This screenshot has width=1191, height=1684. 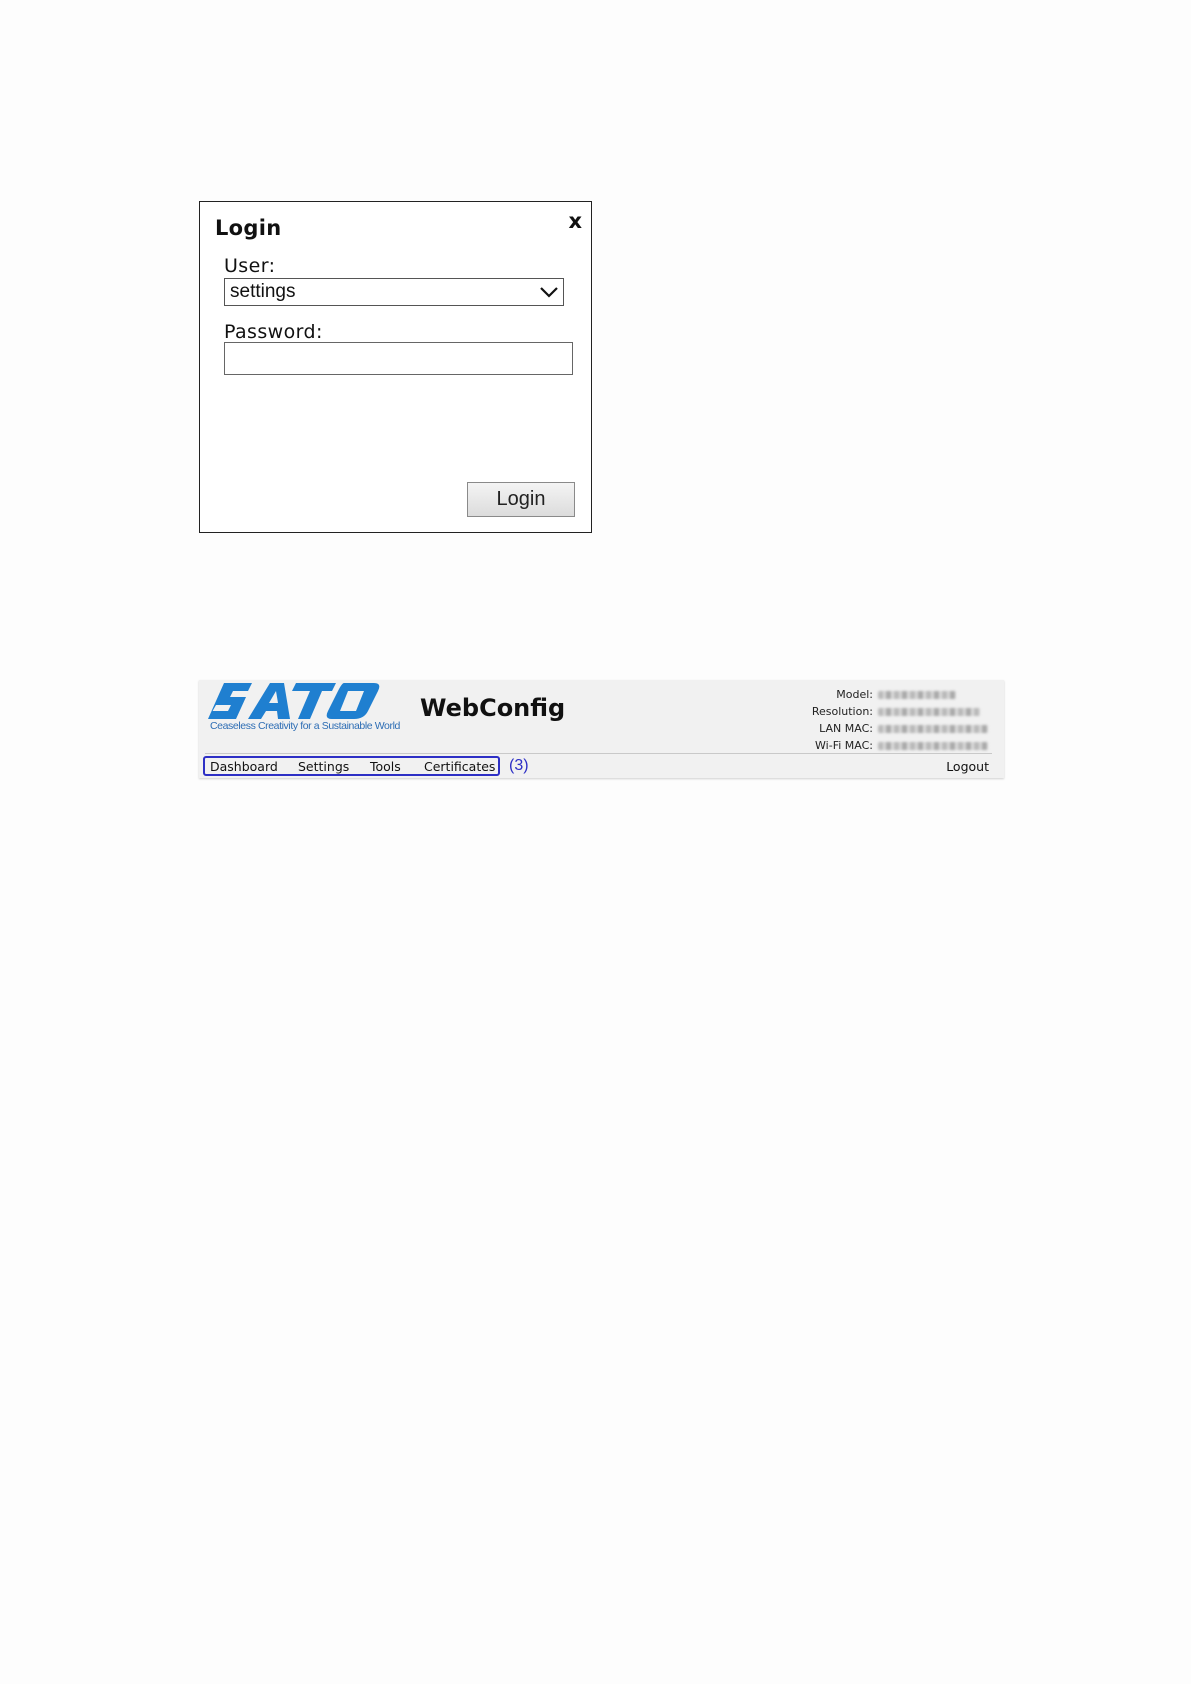 I want to click on close-icon: x, so click(x=575, y=221).